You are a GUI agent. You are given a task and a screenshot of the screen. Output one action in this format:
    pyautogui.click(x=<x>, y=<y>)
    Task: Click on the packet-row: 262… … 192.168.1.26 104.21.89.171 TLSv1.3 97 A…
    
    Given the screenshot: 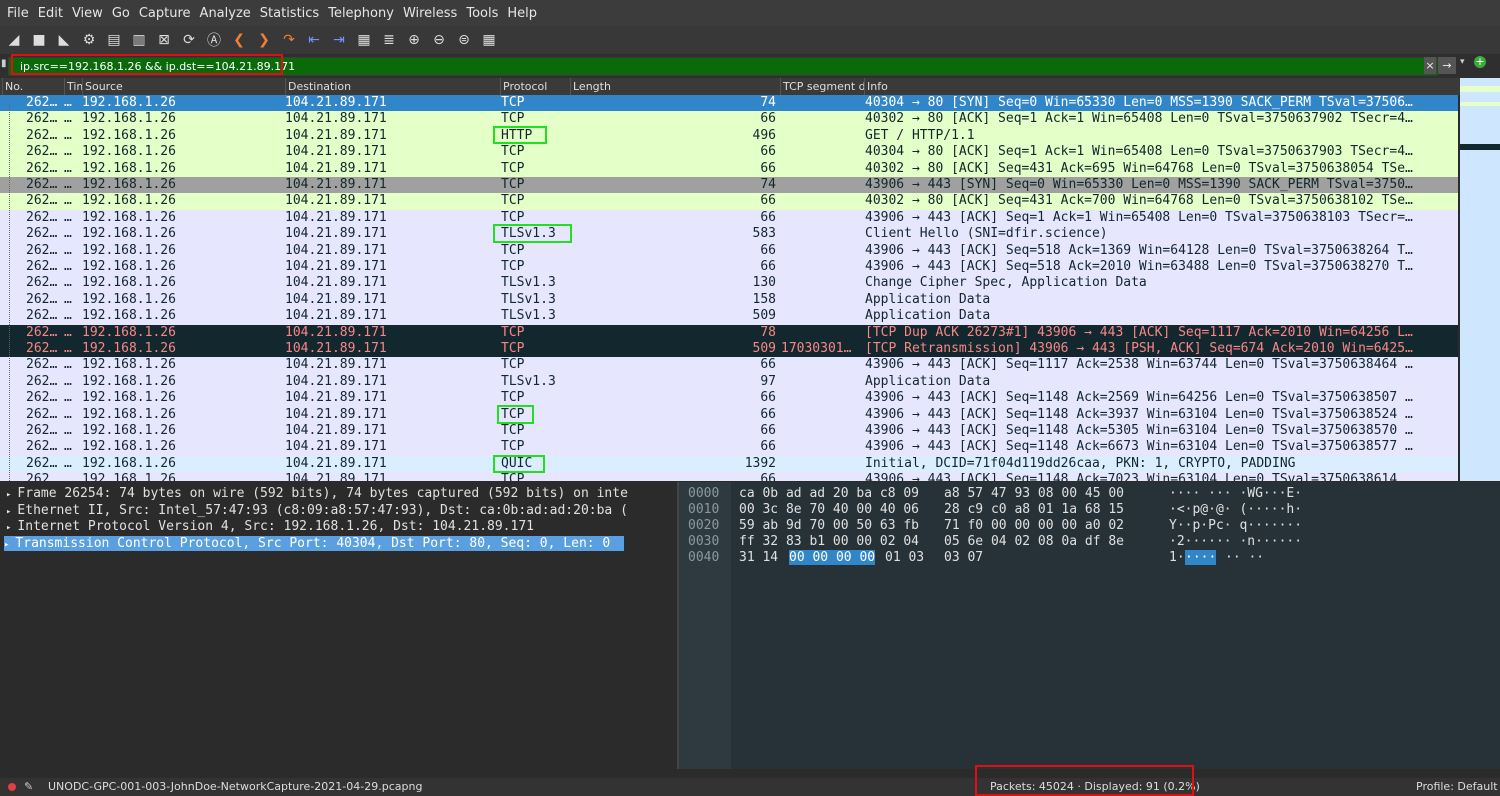 What is the action you would take?
    pyautogui.click(x=729, y=382)
    